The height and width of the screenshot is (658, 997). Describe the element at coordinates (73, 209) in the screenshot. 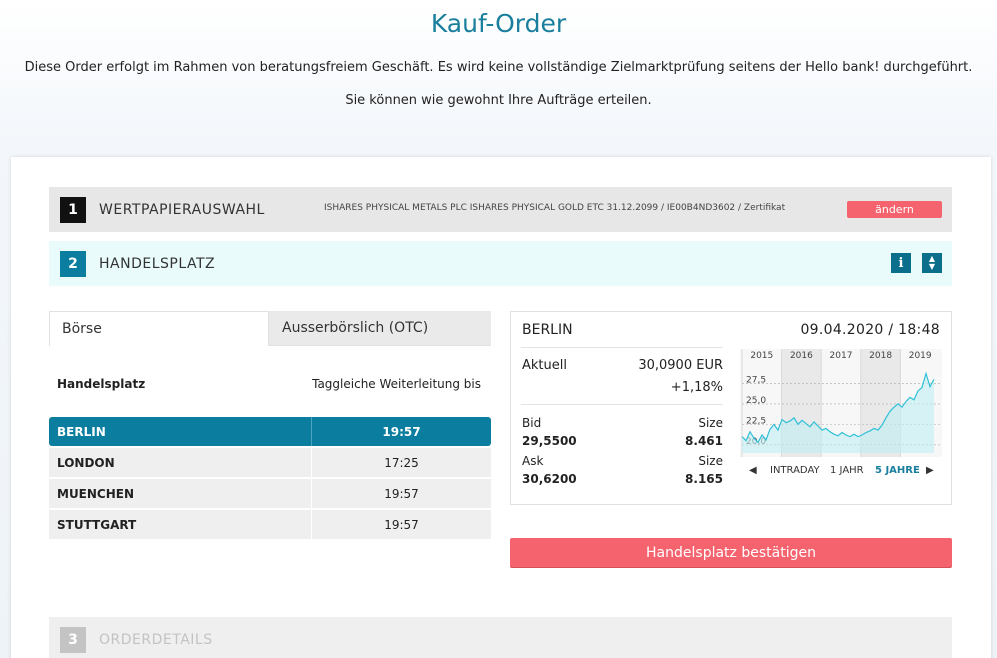

I see `step-number: 1` at that location.